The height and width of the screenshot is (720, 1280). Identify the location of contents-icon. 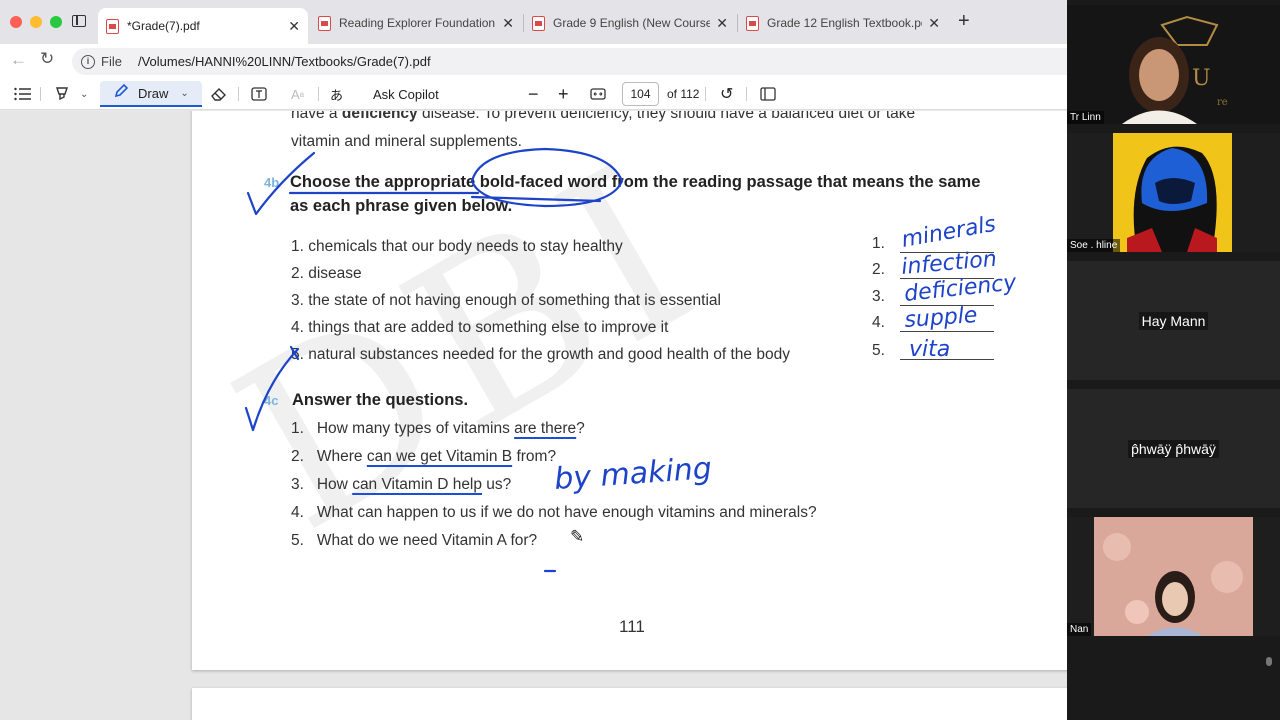
(23, 94).